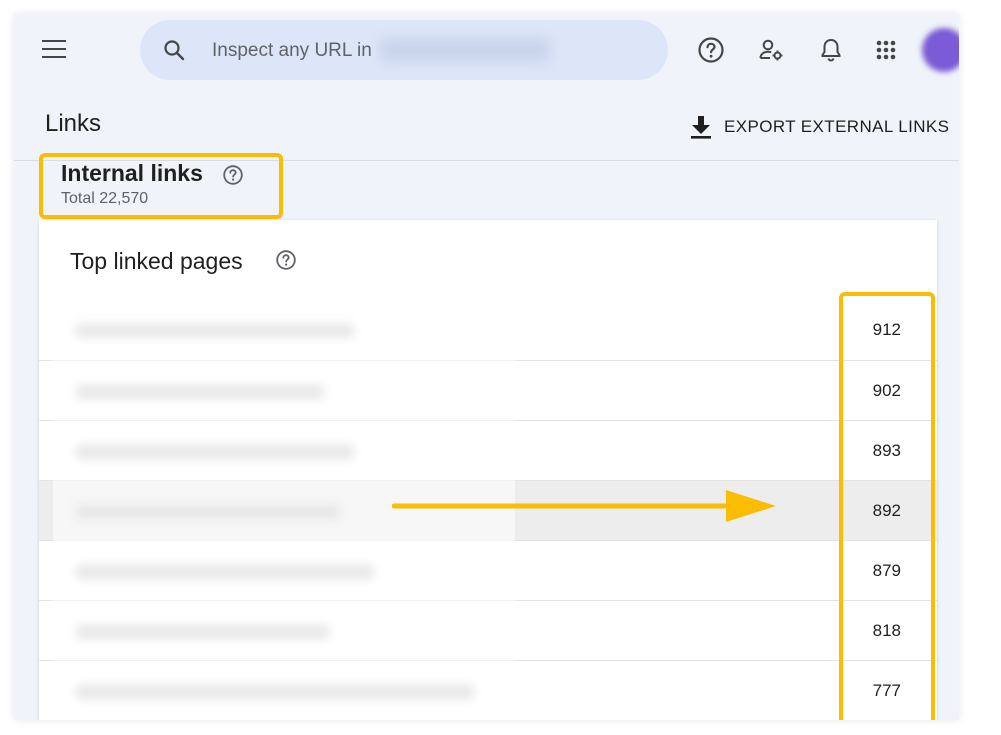  Describe the element at coordinates (886, 50) in the screenshot. I see `apps-grid-icon` at that location.